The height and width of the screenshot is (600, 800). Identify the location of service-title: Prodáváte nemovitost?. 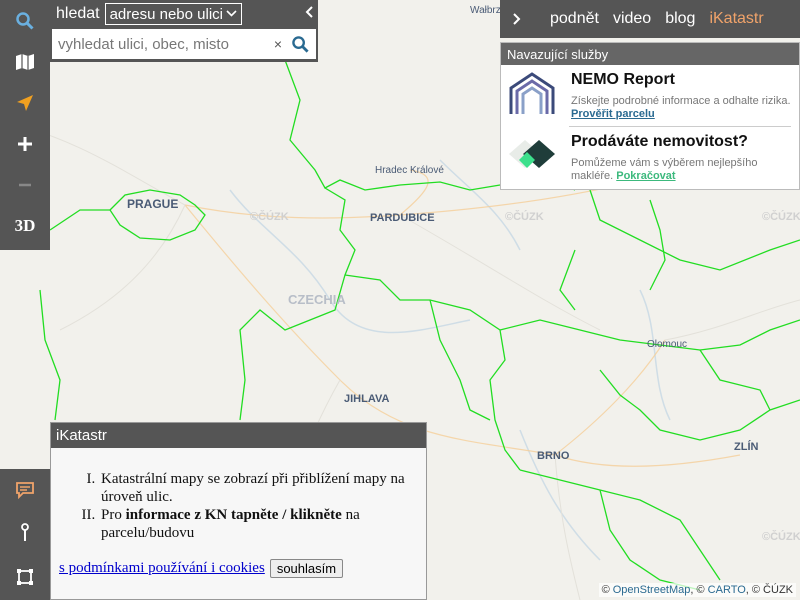
(659, 141).